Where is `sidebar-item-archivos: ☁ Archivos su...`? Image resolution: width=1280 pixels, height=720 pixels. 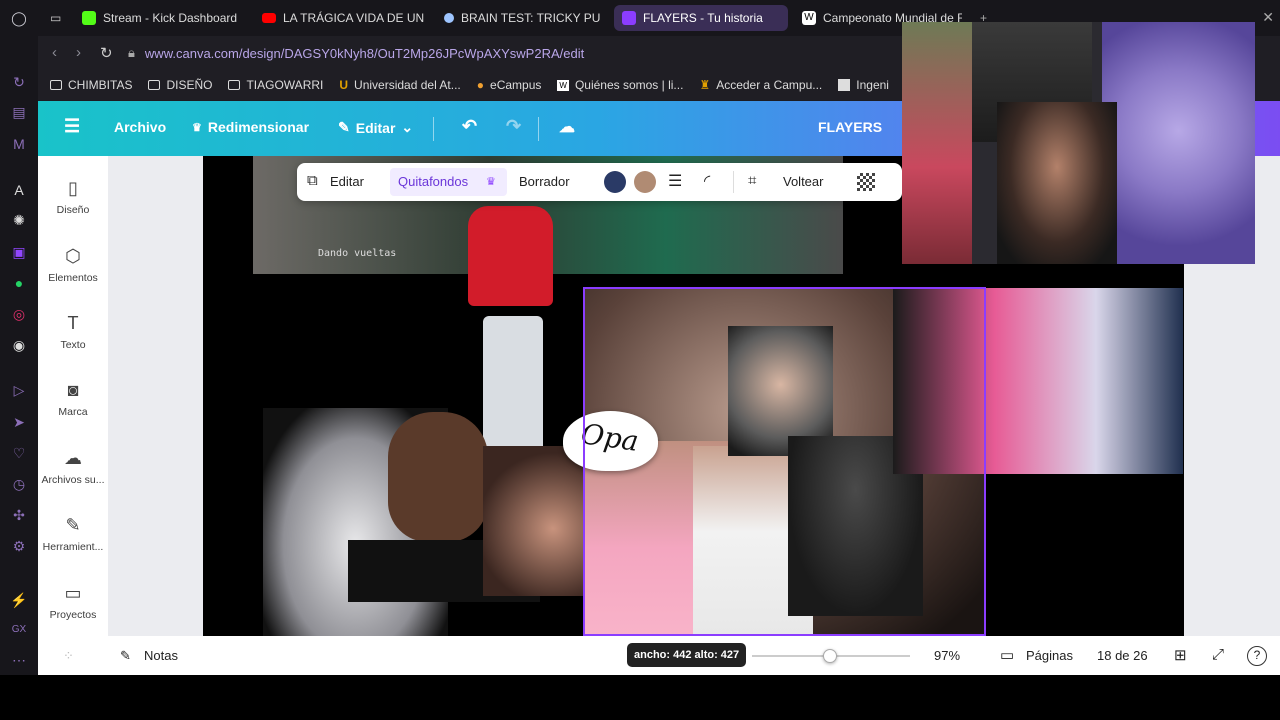
sidebar-item-archivos: ☁ Archivos su... is located at coordinates (73, 467).